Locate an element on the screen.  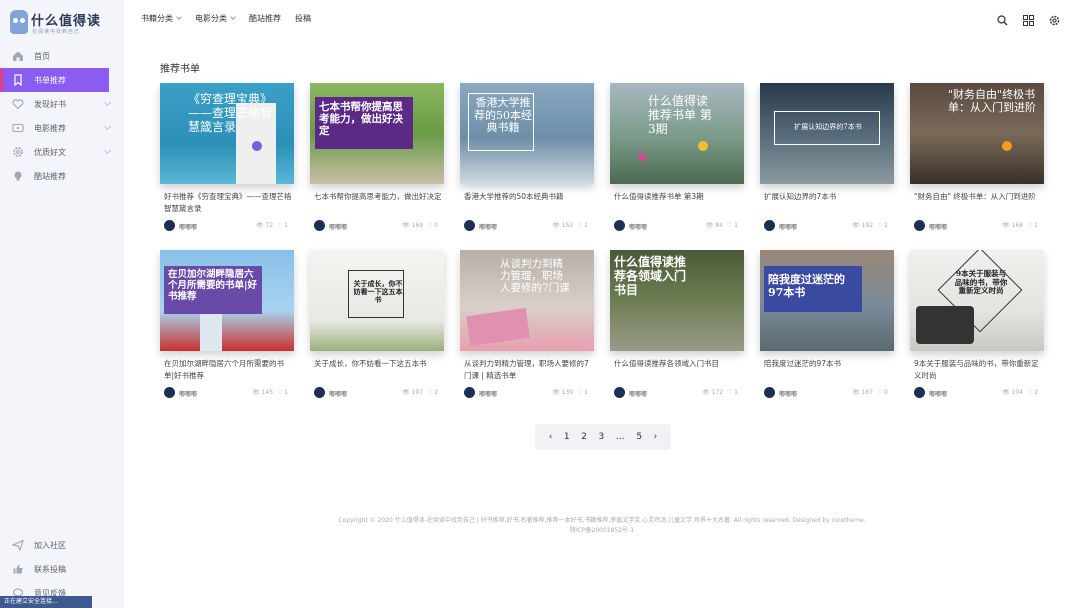
card-title: 关于成长，你不妨看一下这五本书 is located at coordinates (378, 370).